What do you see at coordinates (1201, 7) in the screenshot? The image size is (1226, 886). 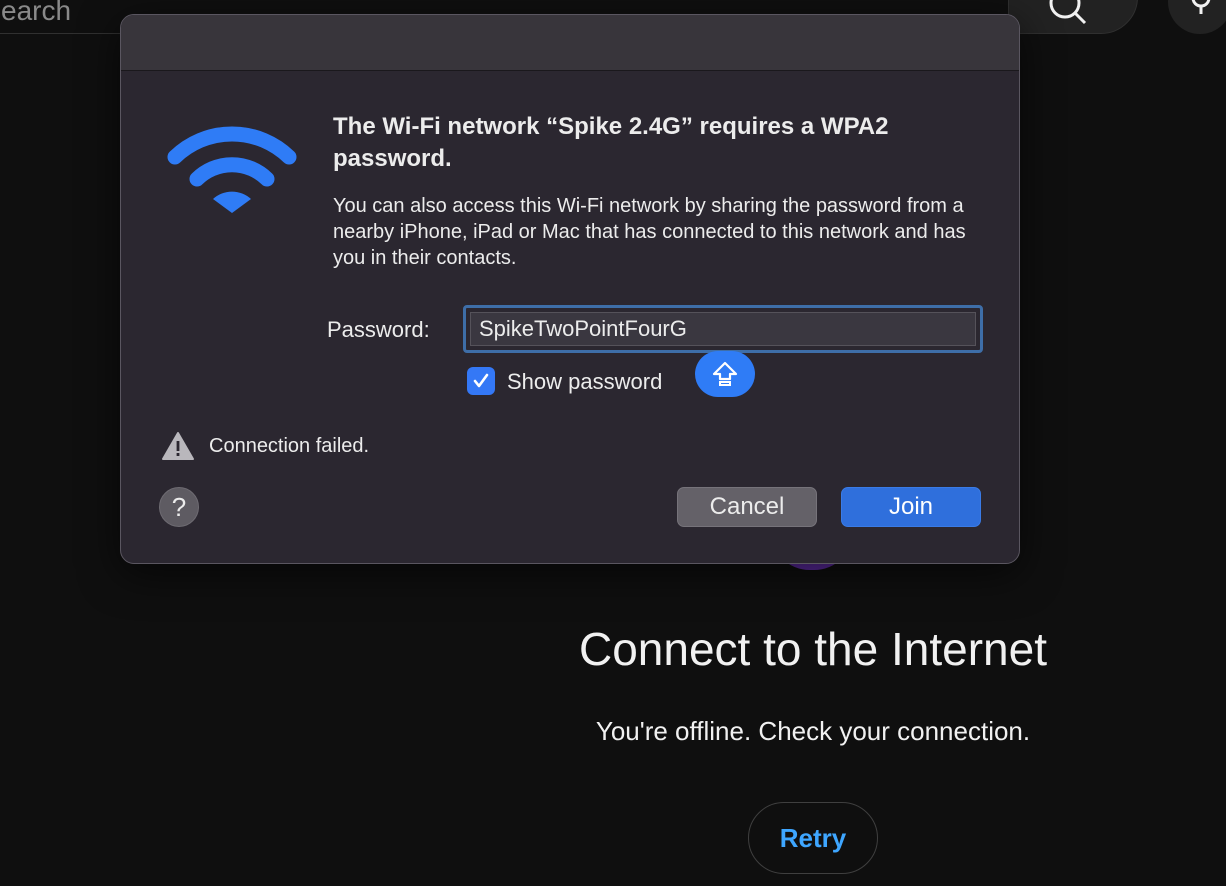 I see `mic-icon` at bounding box center [1201, 7].